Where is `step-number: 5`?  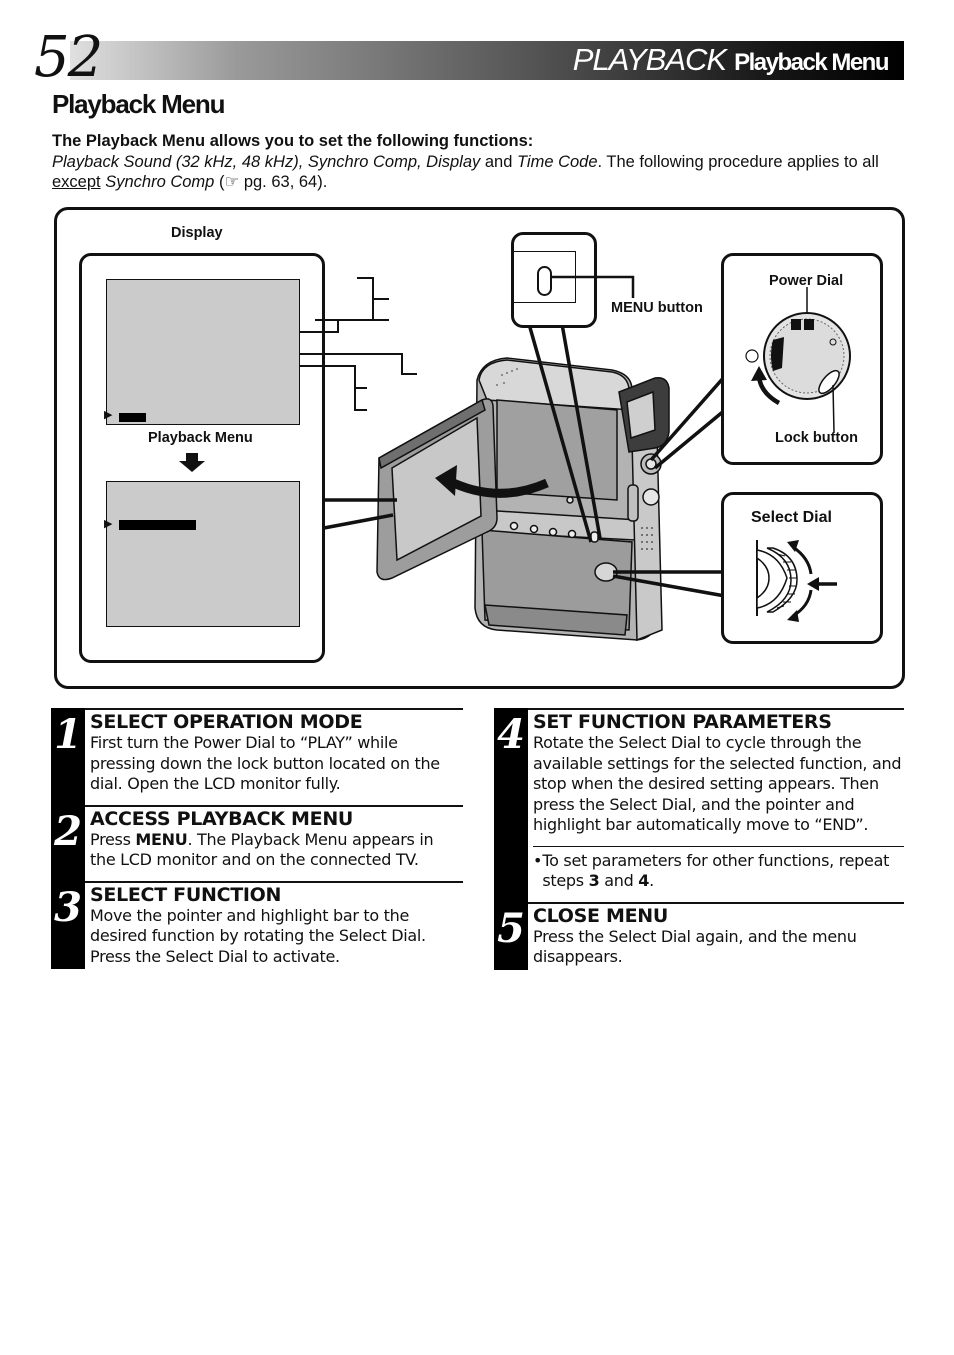
step-number: 5 is located at coordinates (511, 935).